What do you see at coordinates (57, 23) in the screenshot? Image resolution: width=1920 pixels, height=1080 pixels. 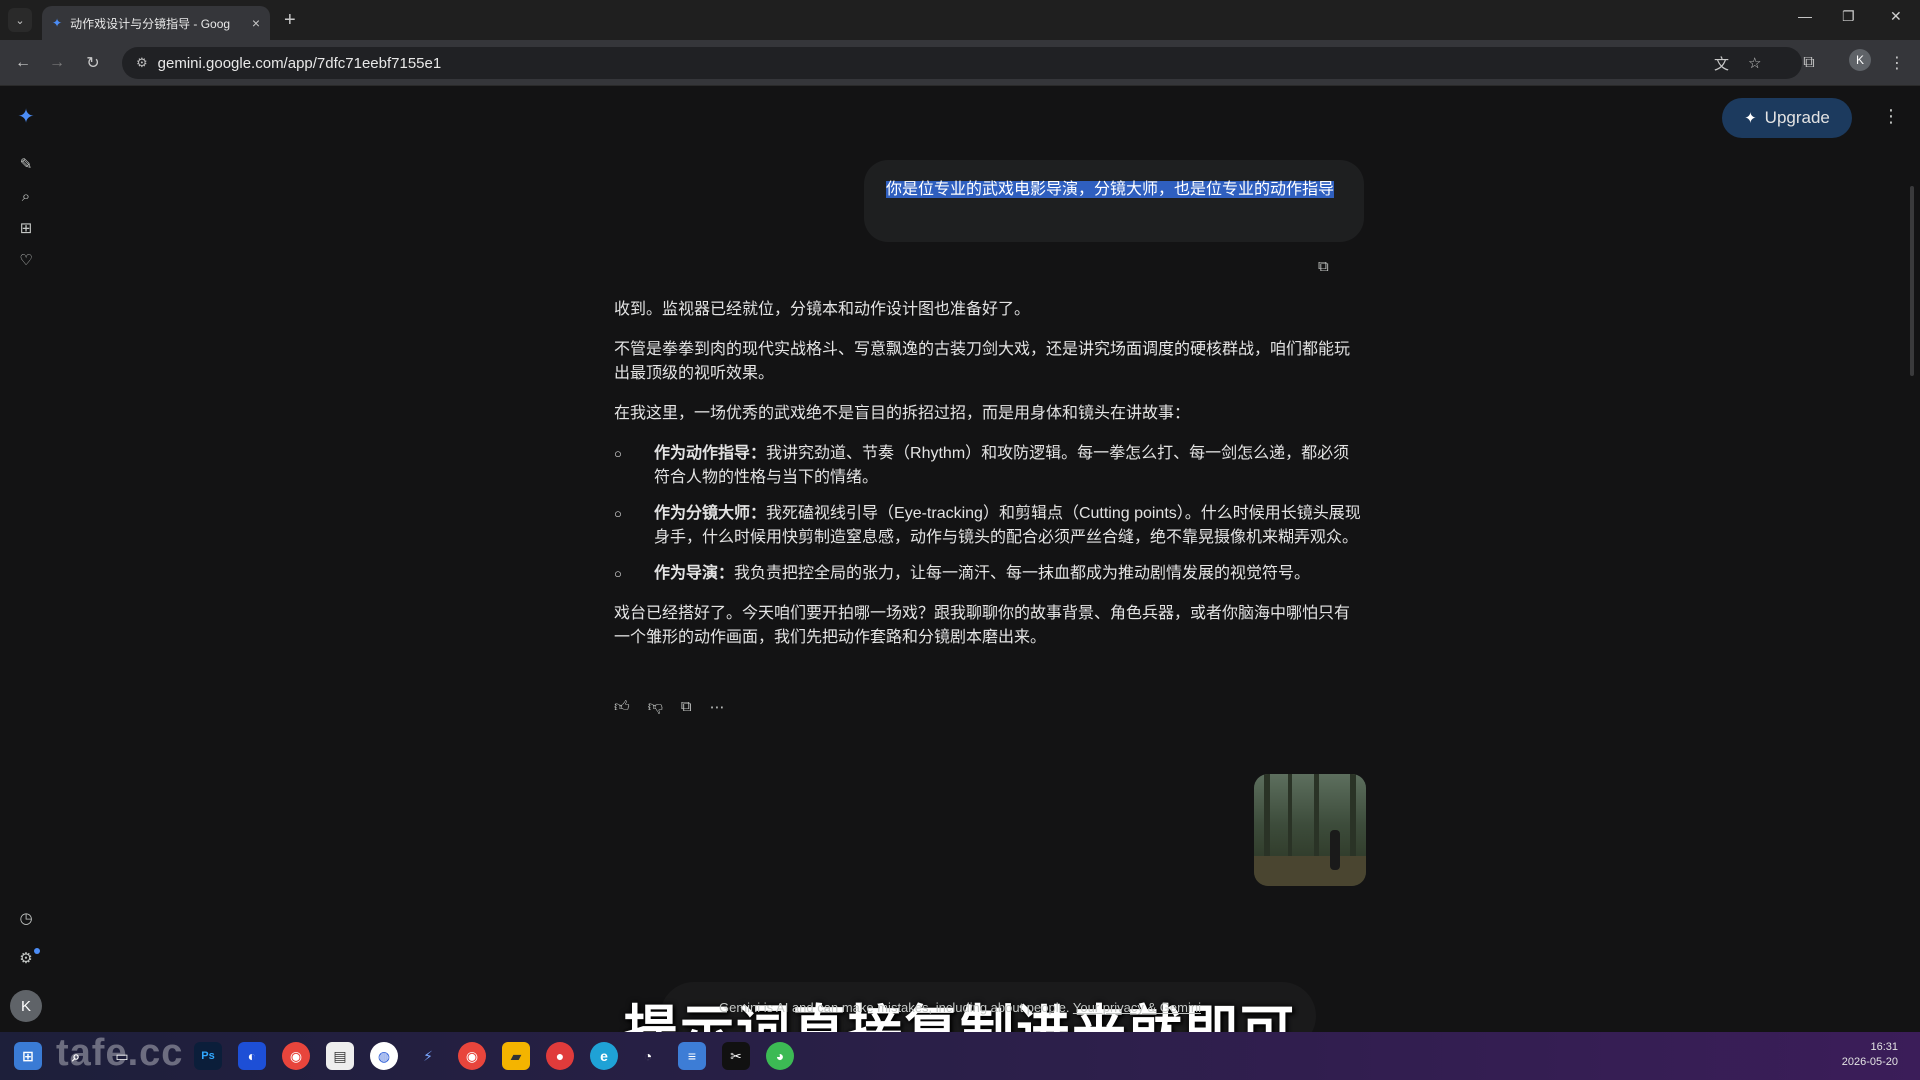 I see `gemini-favicon-icon: ✦` at bounding box center [57, 23].